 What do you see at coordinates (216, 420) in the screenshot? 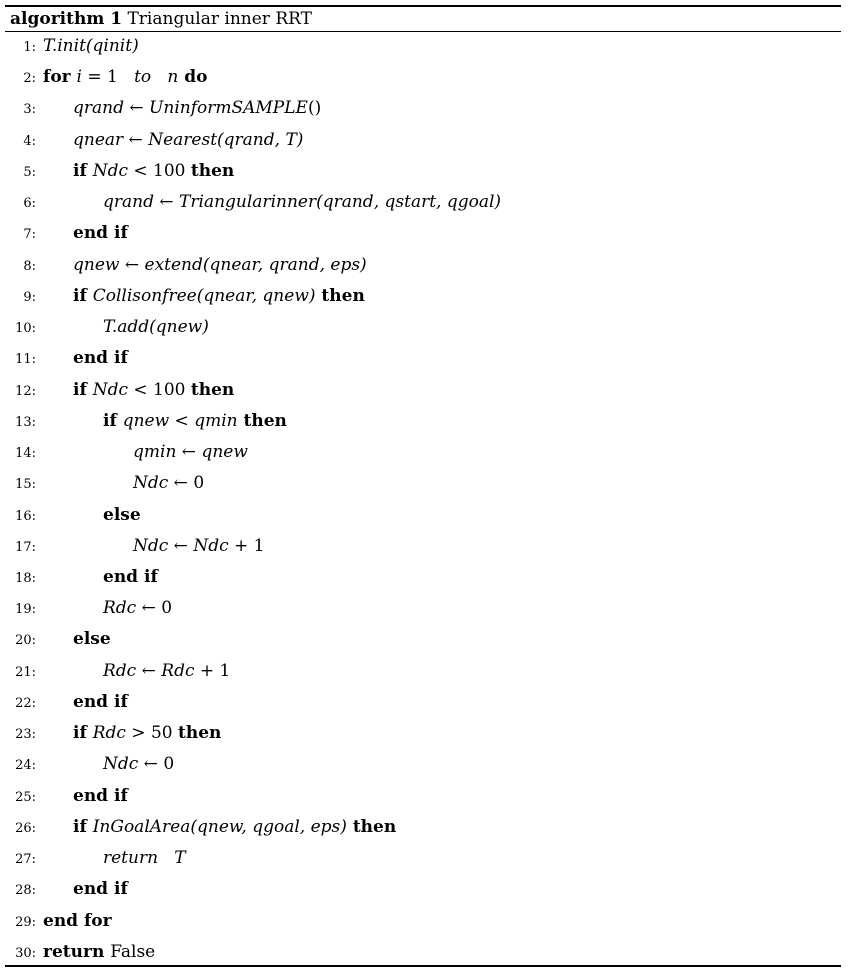
I see `math-expression: qmin` at bounding box center [216, 420].